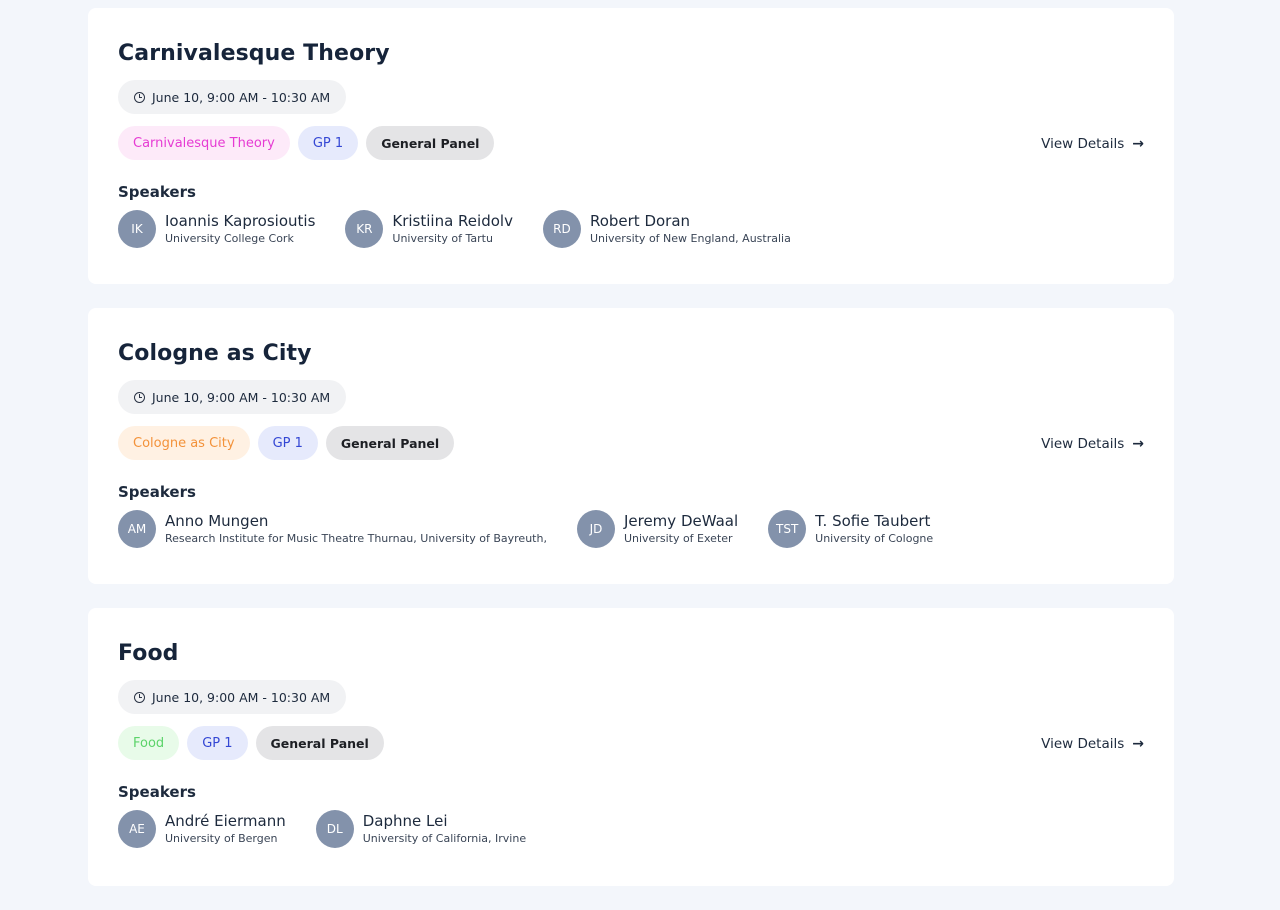  Describe the element at coordinates (561, 229) in the screenshot. I see `avatar: RD` at that location.